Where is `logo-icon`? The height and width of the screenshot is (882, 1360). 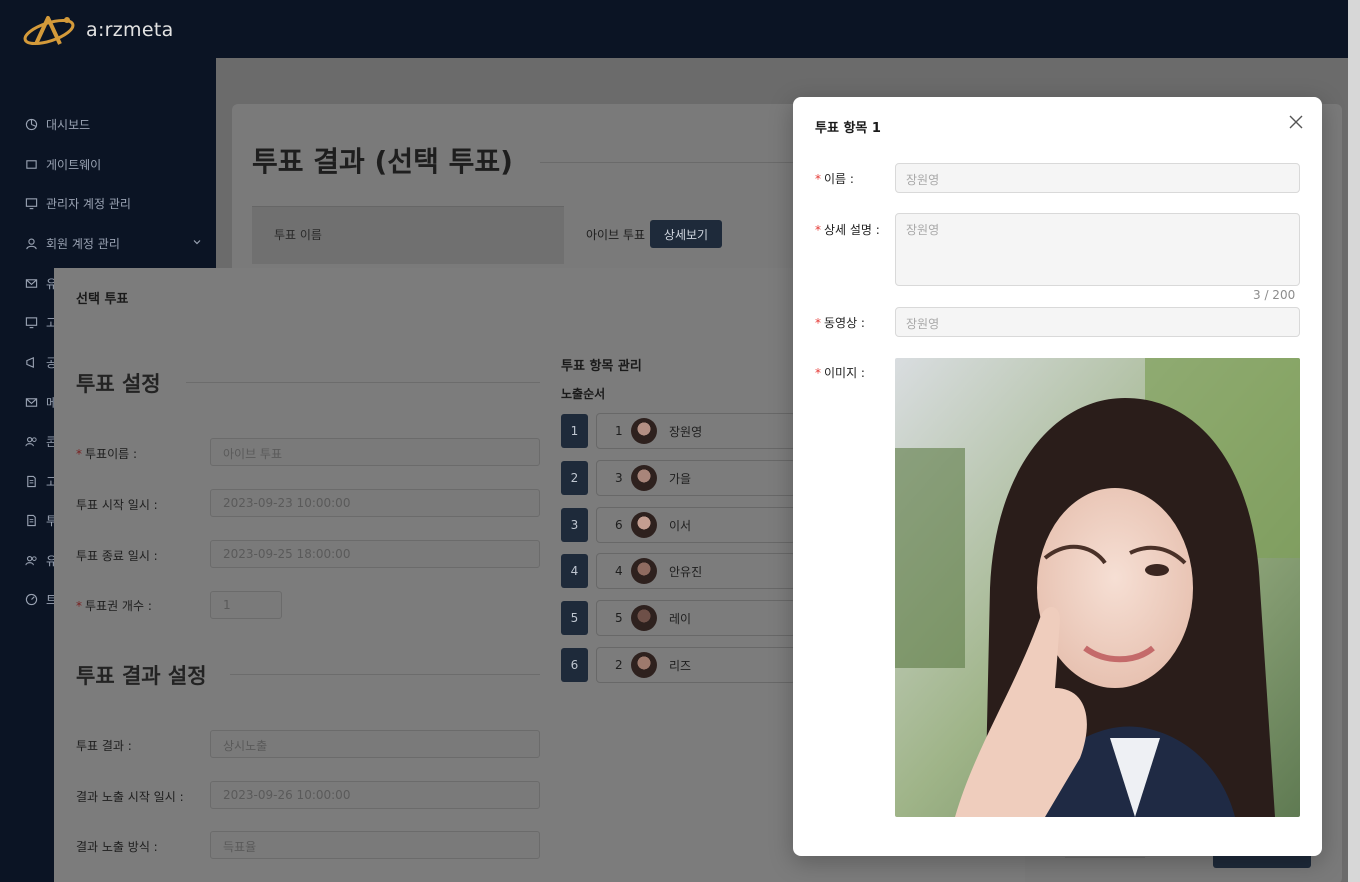 logo-icon is located at coordinates (49, 31).